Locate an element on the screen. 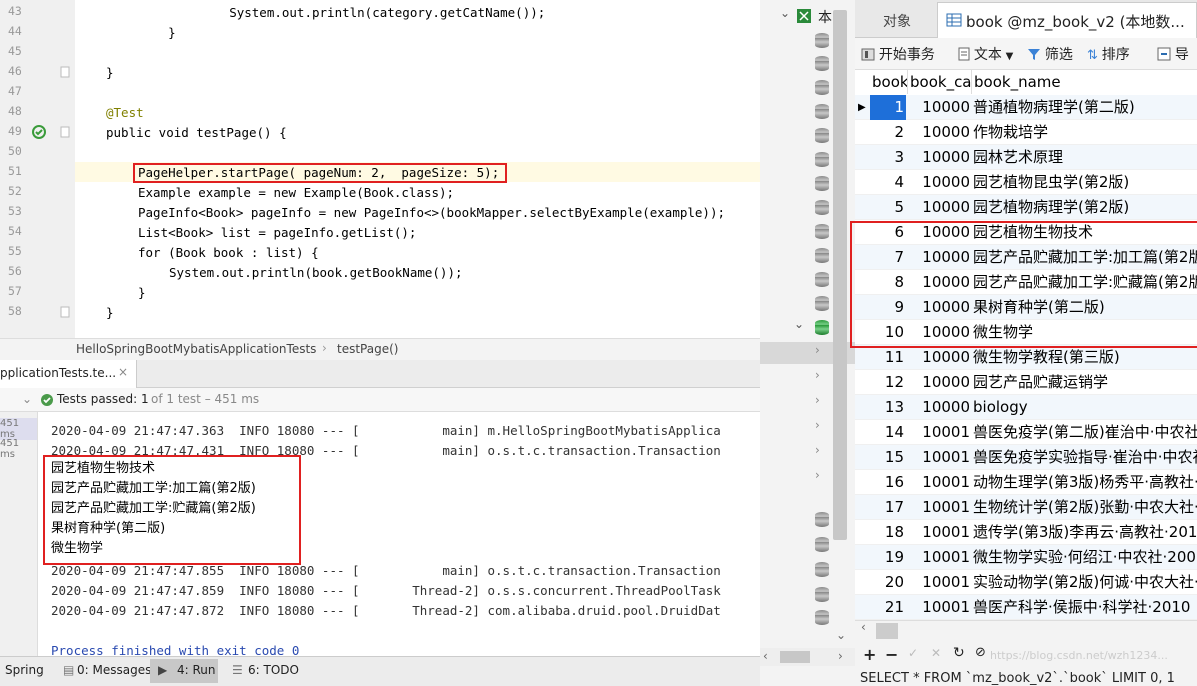 The width and height of the screenshot is (1197, 686). tree-scrollbar is located at coordinates (840, 275).